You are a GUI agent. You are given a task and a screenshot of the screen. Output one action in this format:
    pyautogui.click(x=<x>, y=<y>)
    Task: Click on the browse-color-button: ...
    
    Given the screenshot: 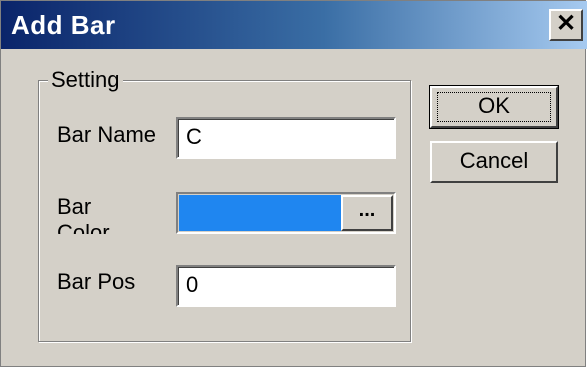 What is the action you would take?
    pyautogui.click(x=367, y=213)
    